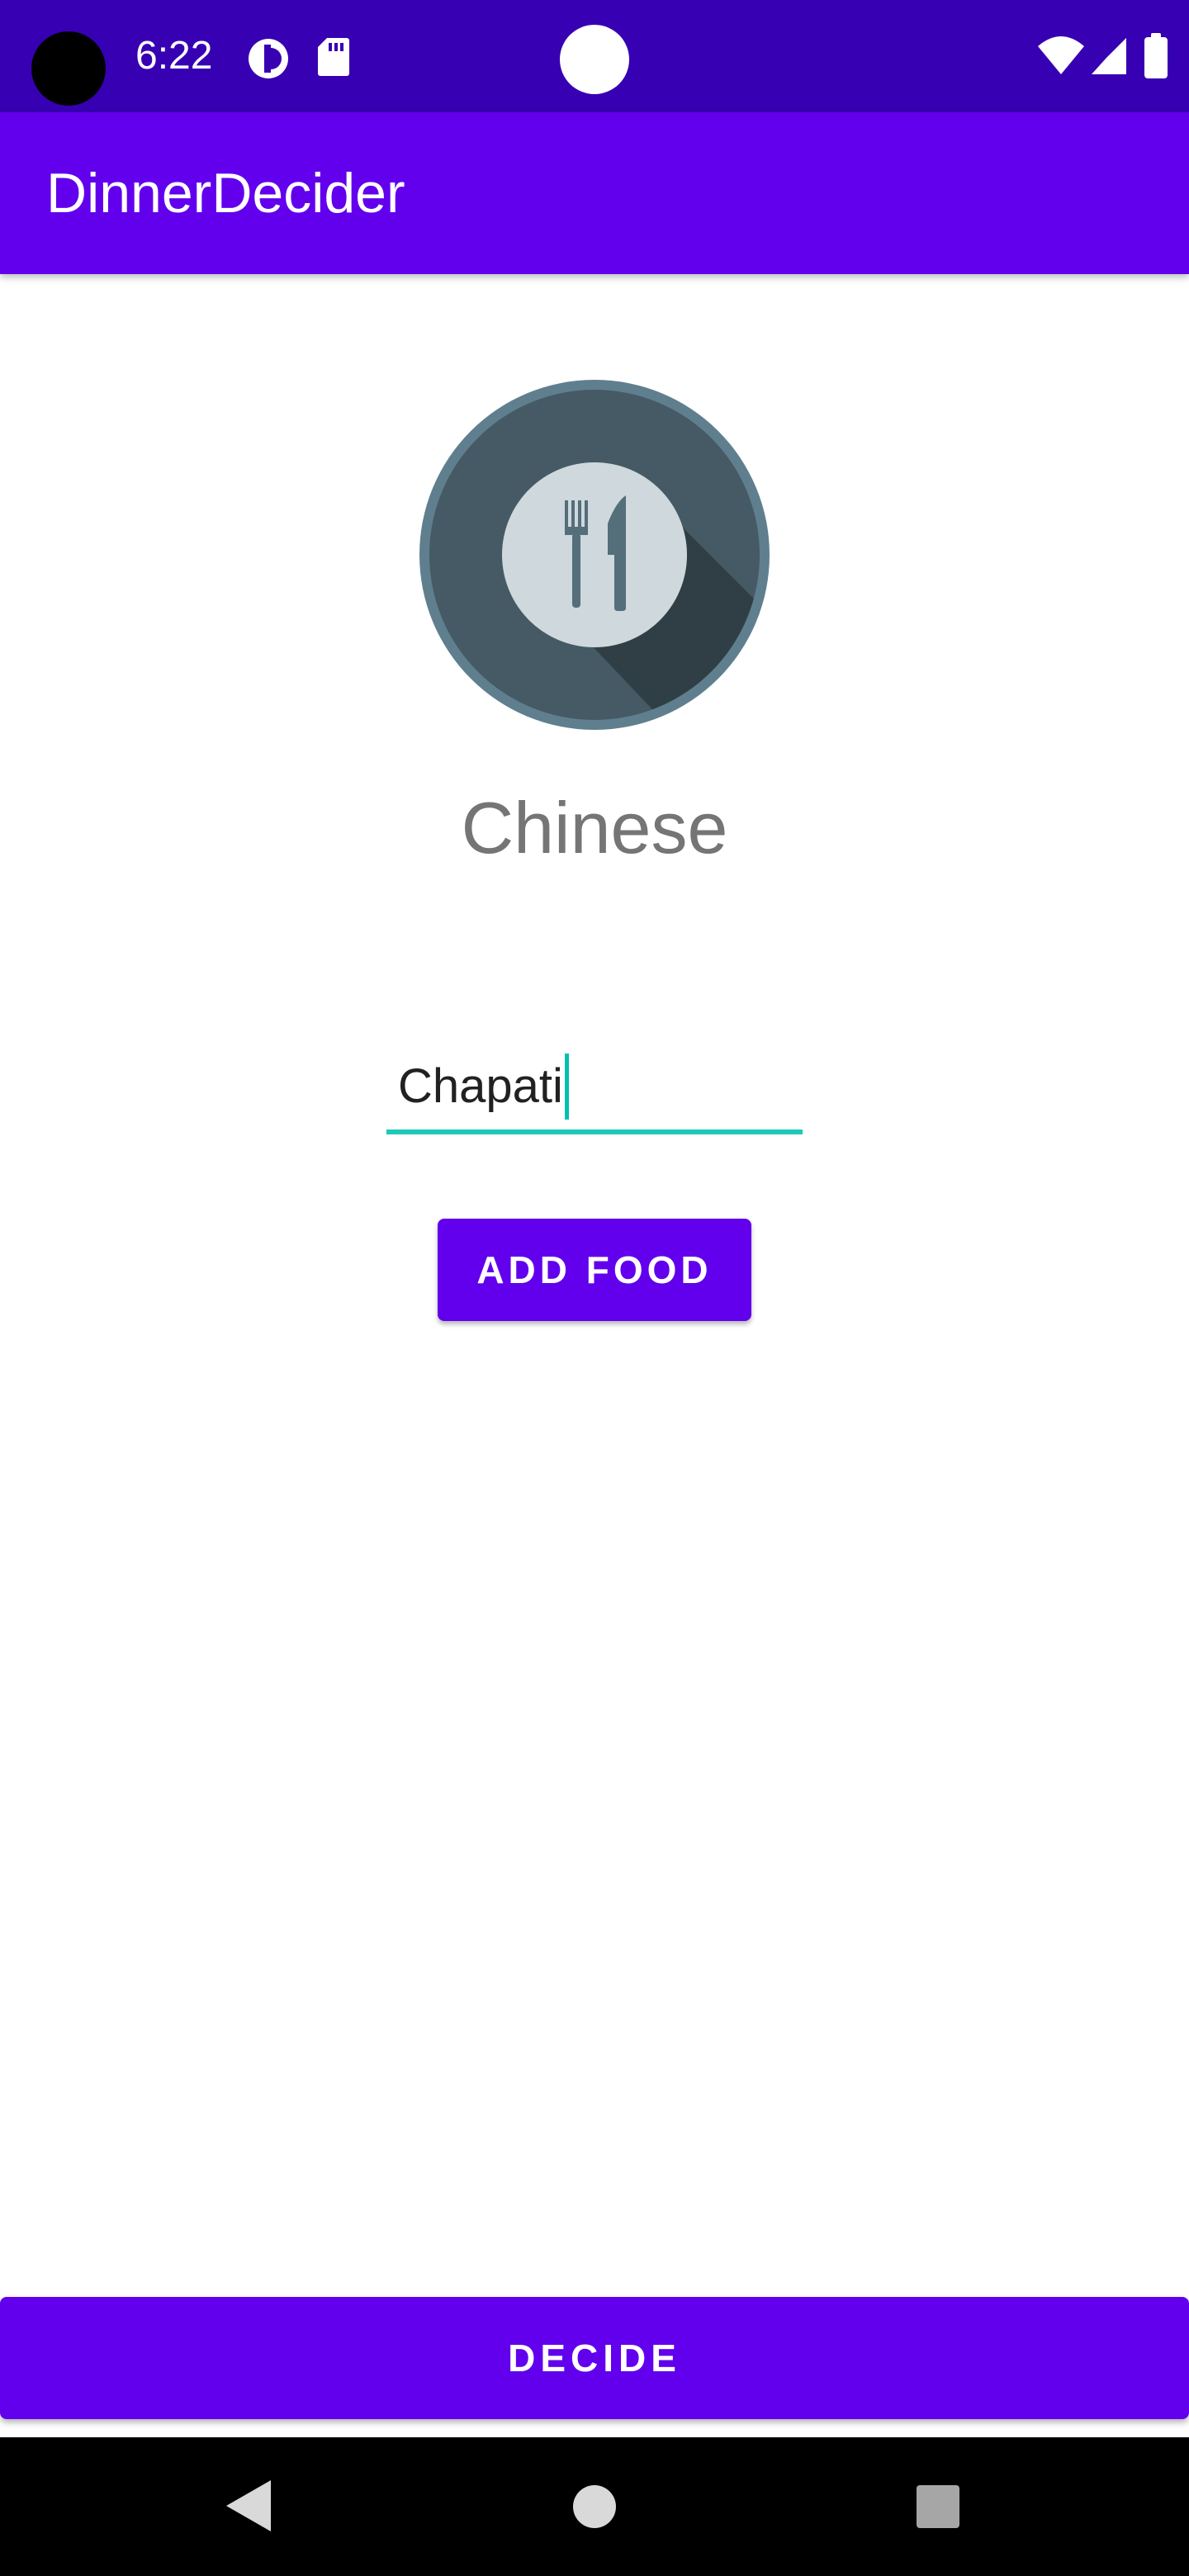  What do you see at coordinates (268, 58) in the screenshot?
I see `data-saver-icon` at bounding box center [268, 58].